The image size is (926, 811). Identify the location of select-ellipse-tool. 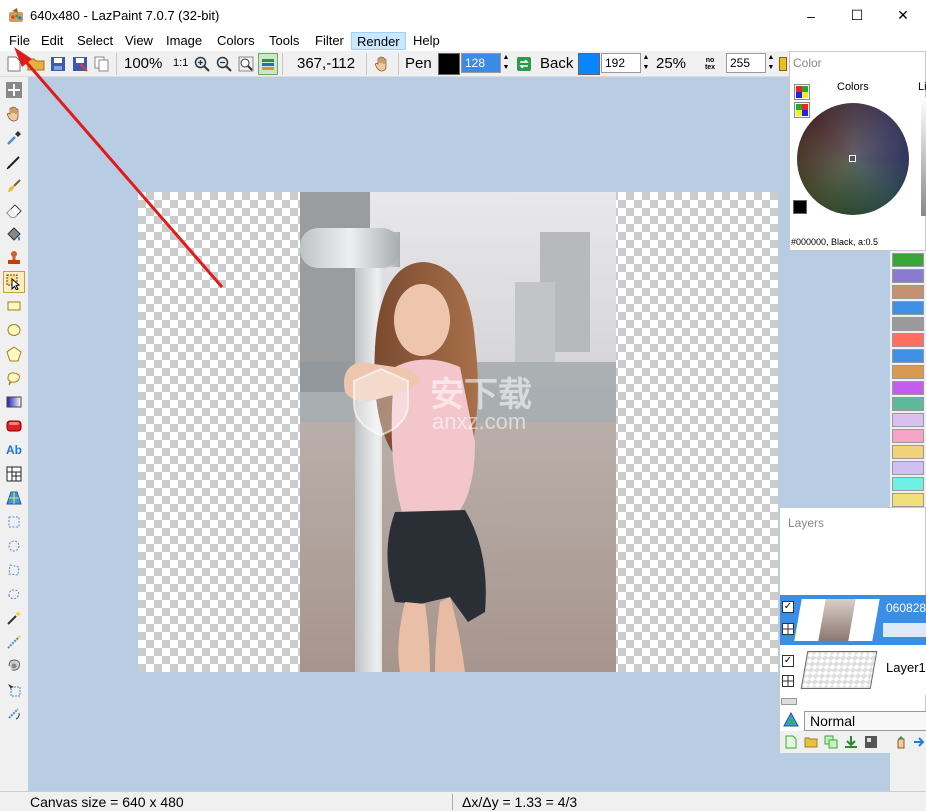
(14, 546).